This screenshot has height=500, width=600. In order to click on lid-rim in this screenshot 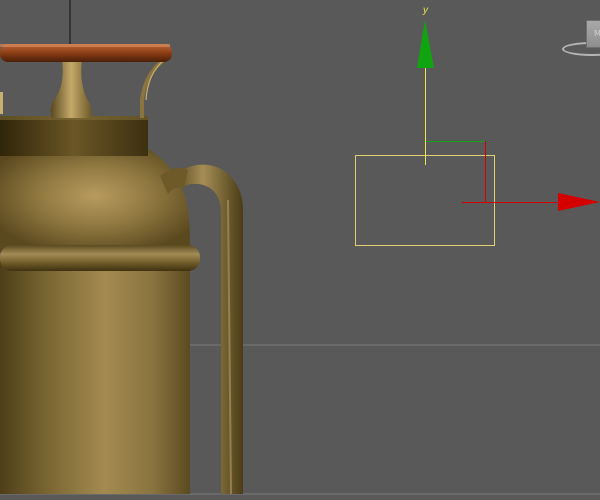, I will do `click(85, 45)`.